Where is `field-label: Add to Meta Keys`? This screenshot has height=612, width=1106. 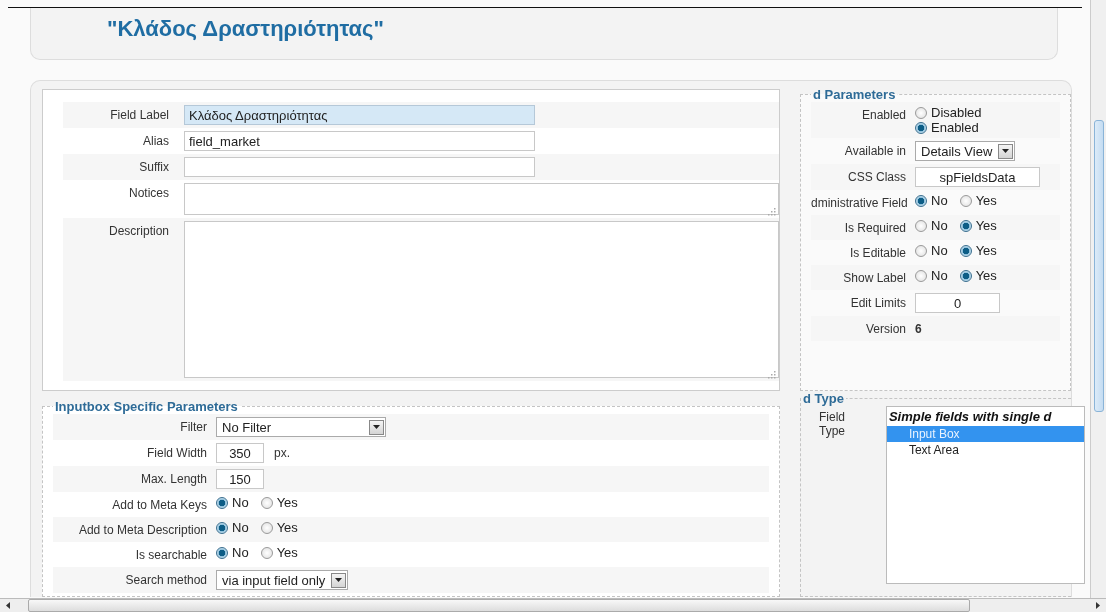
field-label: Add to Meta Keys is located at coordinates (159, 504).